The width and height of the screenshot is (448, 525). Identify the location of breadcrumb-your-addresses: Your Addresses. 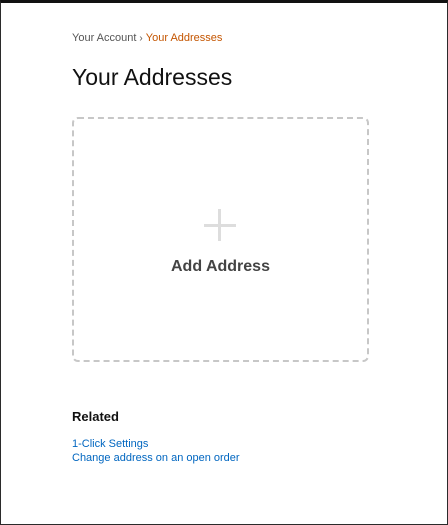
(184, 38).